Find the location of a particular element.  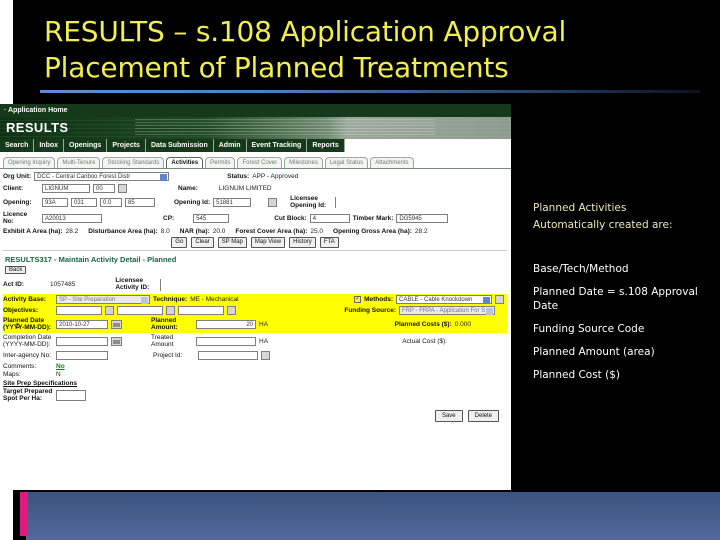

subtab-legal-status: Legal Status is located at coordinates (346, 162).